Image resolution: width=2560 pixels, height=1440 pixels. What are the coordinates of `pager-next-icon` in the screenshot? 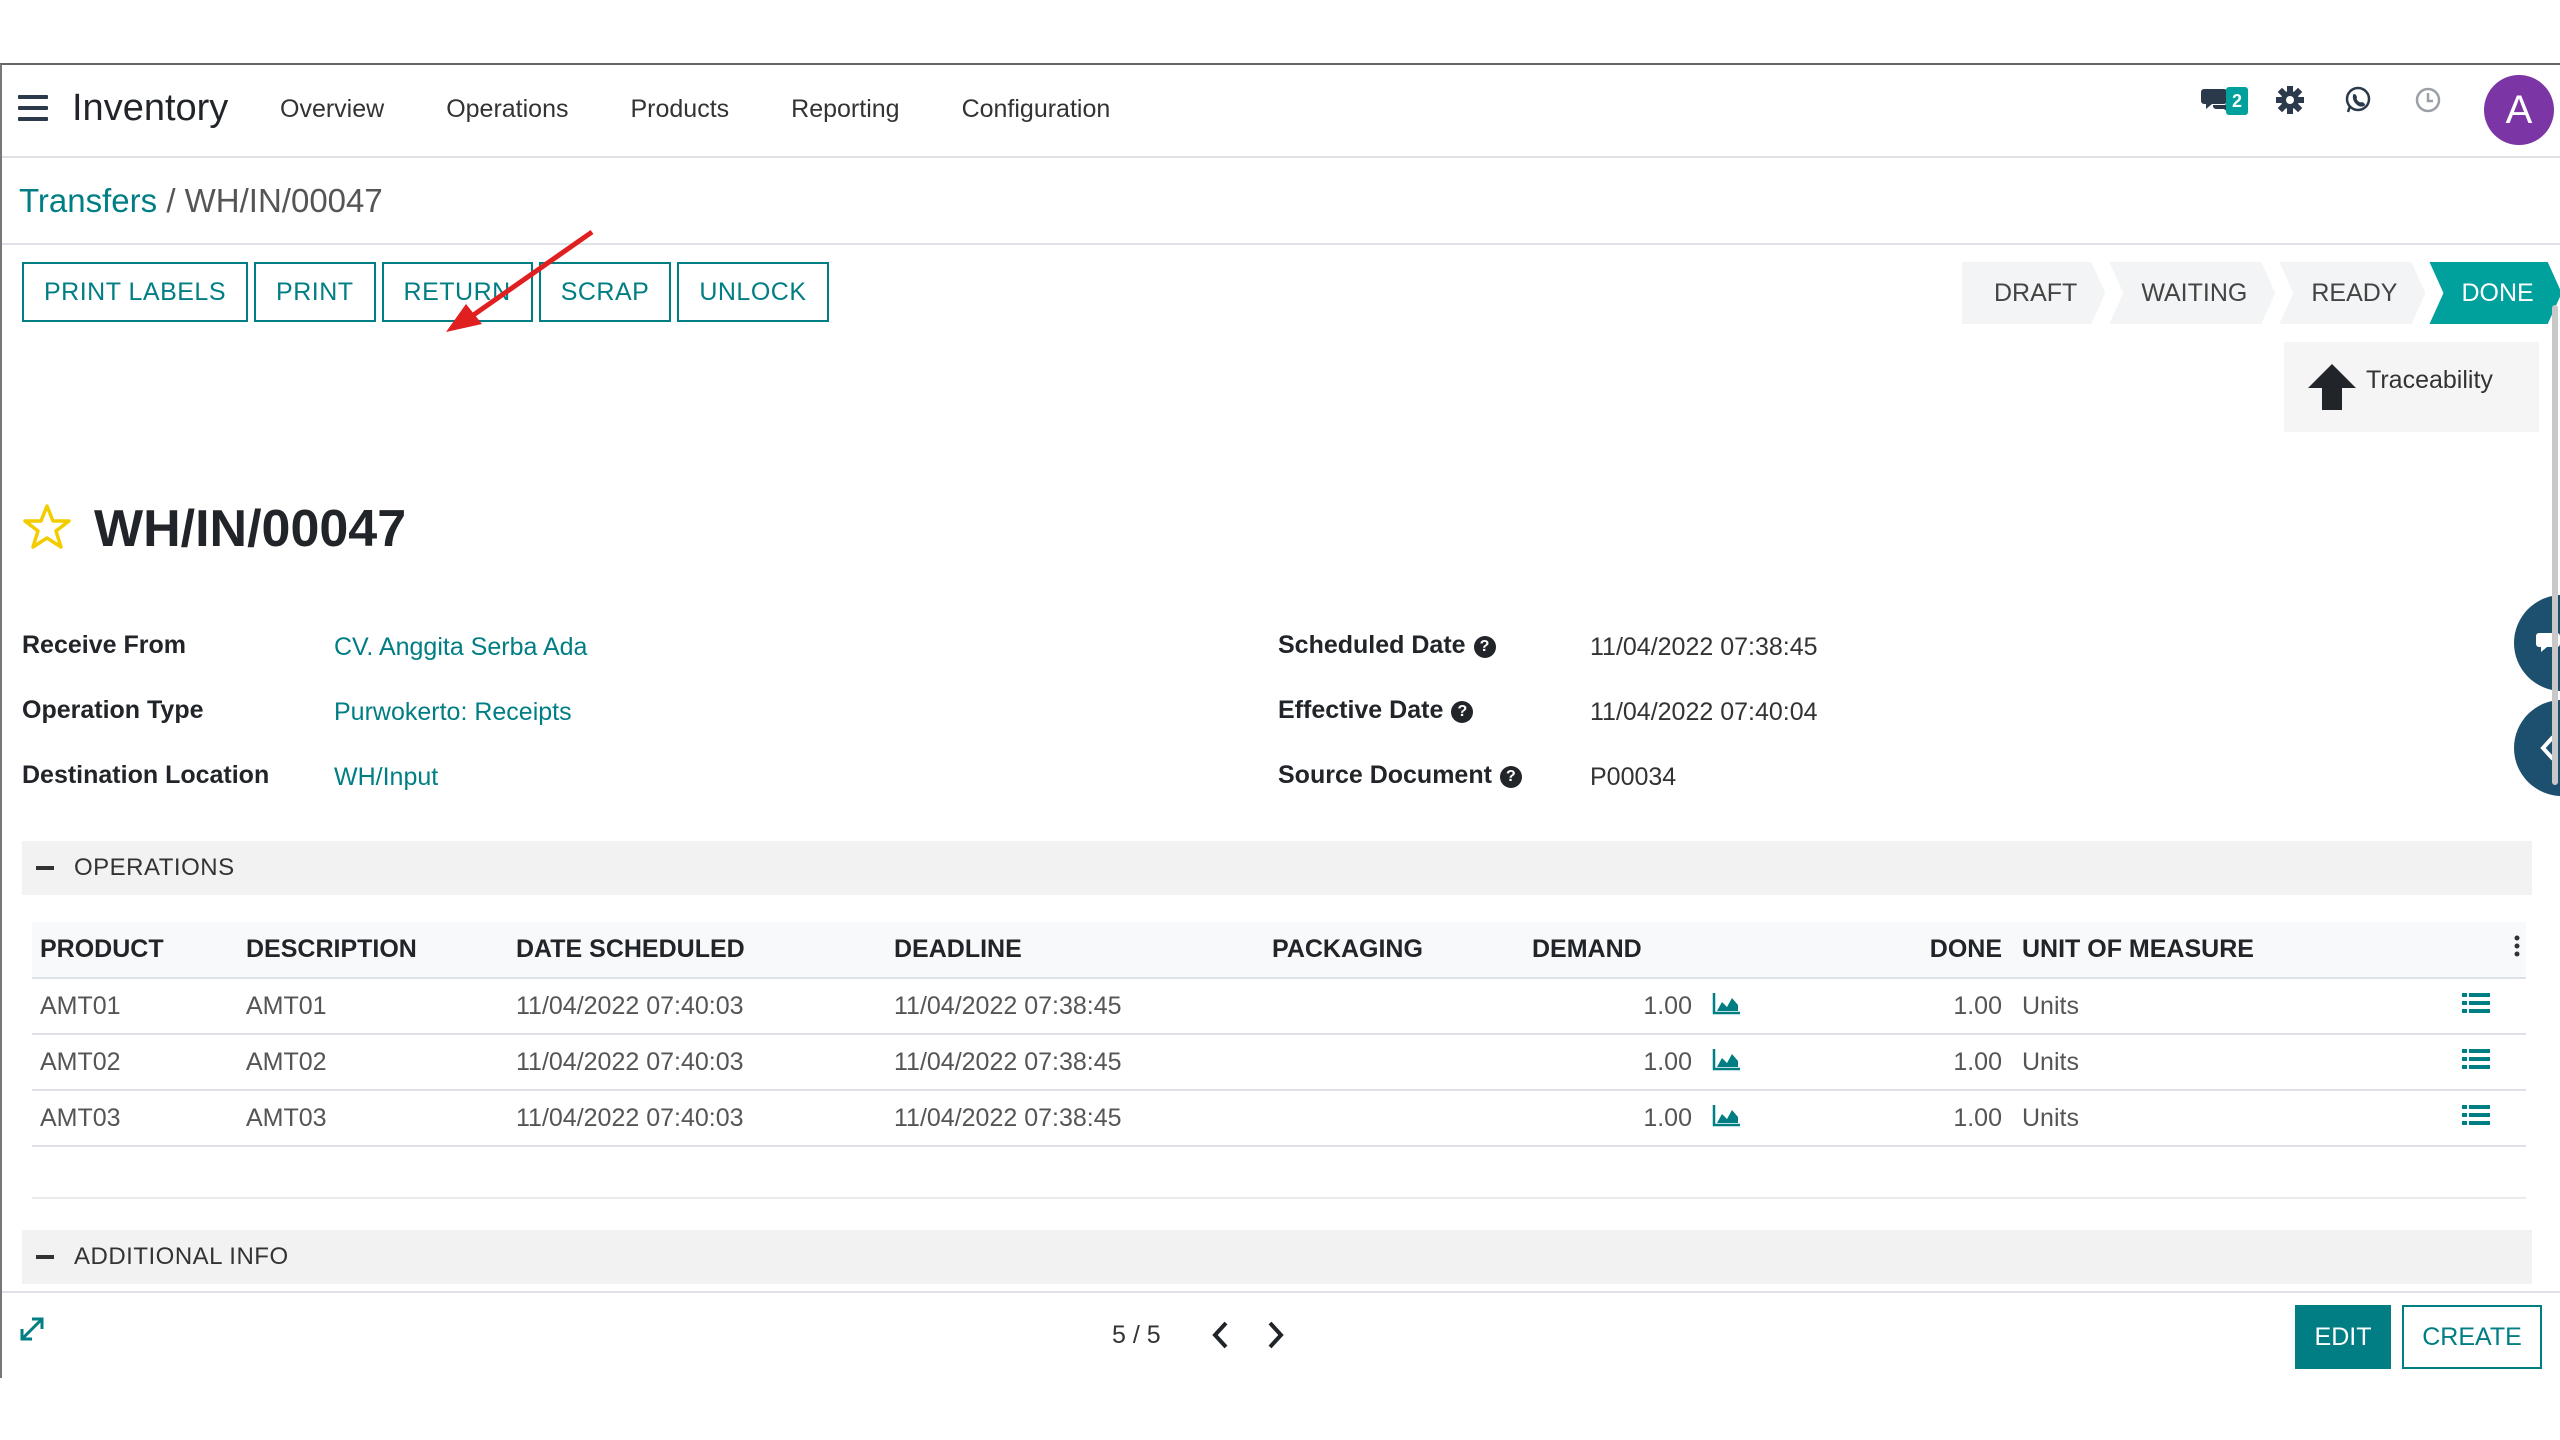 It's located at (1275, 1335).